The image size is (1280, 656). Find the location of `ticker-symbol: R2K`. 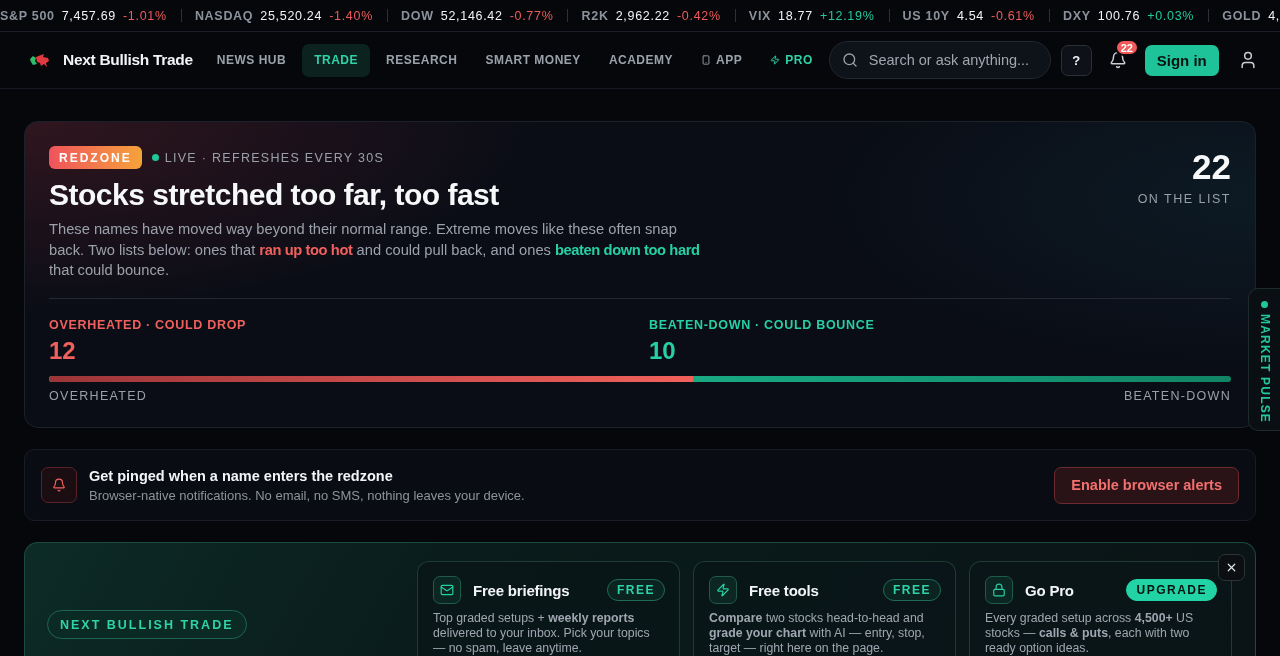

ticker-symbol: R2K is located at coordinates (595, 15).